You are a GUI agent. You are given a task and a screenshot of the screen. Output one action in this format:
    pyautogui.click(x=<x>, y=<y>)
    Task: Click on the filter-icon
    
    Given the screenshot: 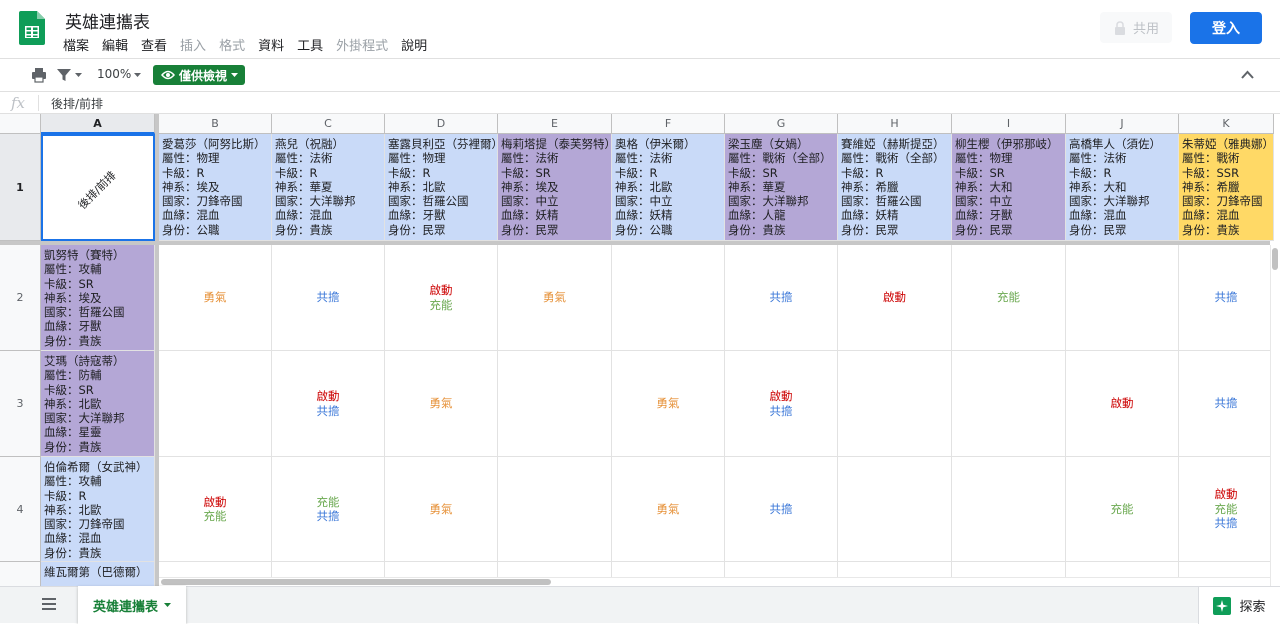 What is the action you would take?
    pyautogui.click(x=64, y=75)
    